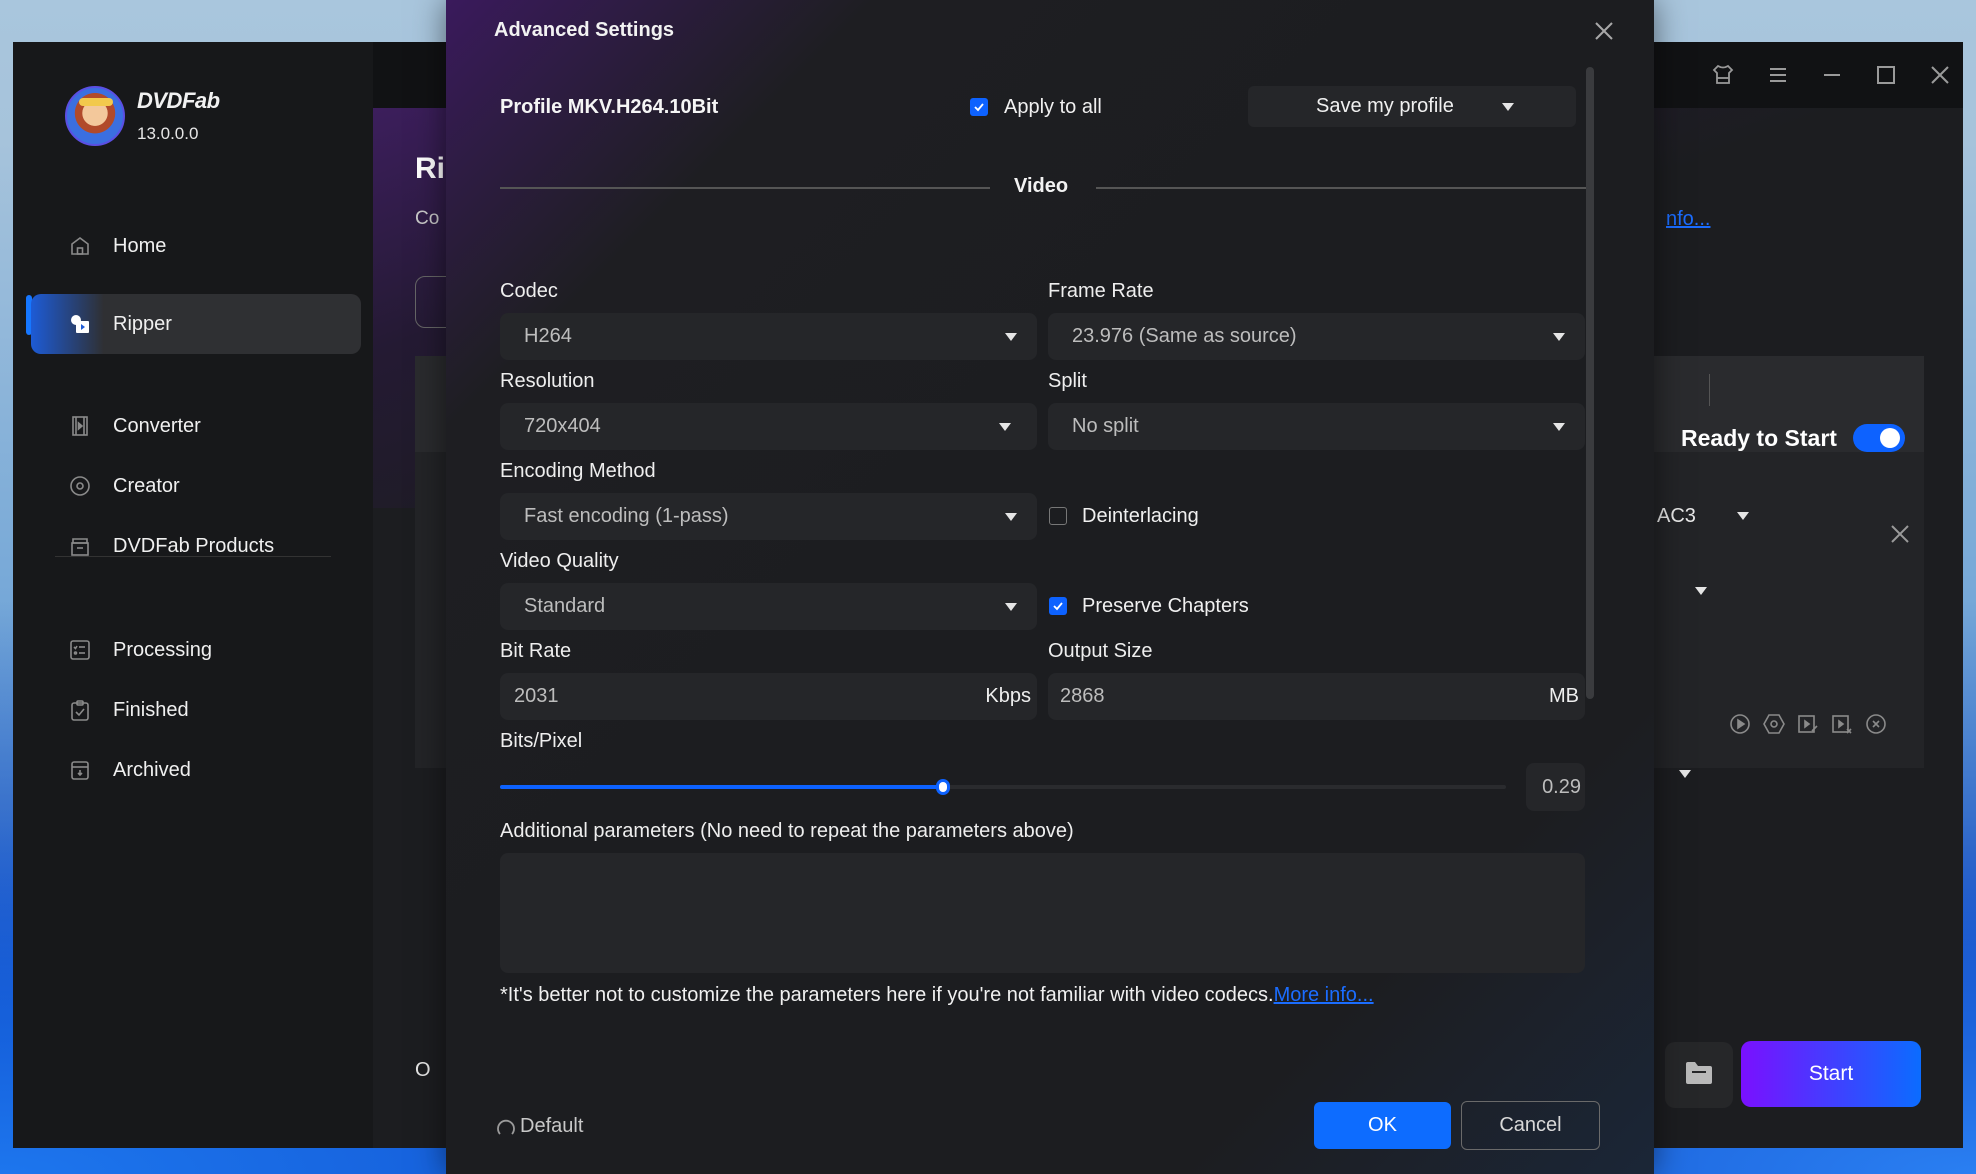 The width and height of the screenshot is (1976, 1174). What do you see at coordinates (552, 1126) in the screenshot?
I see `default-label: Default` at bounding box center [552, 1126].